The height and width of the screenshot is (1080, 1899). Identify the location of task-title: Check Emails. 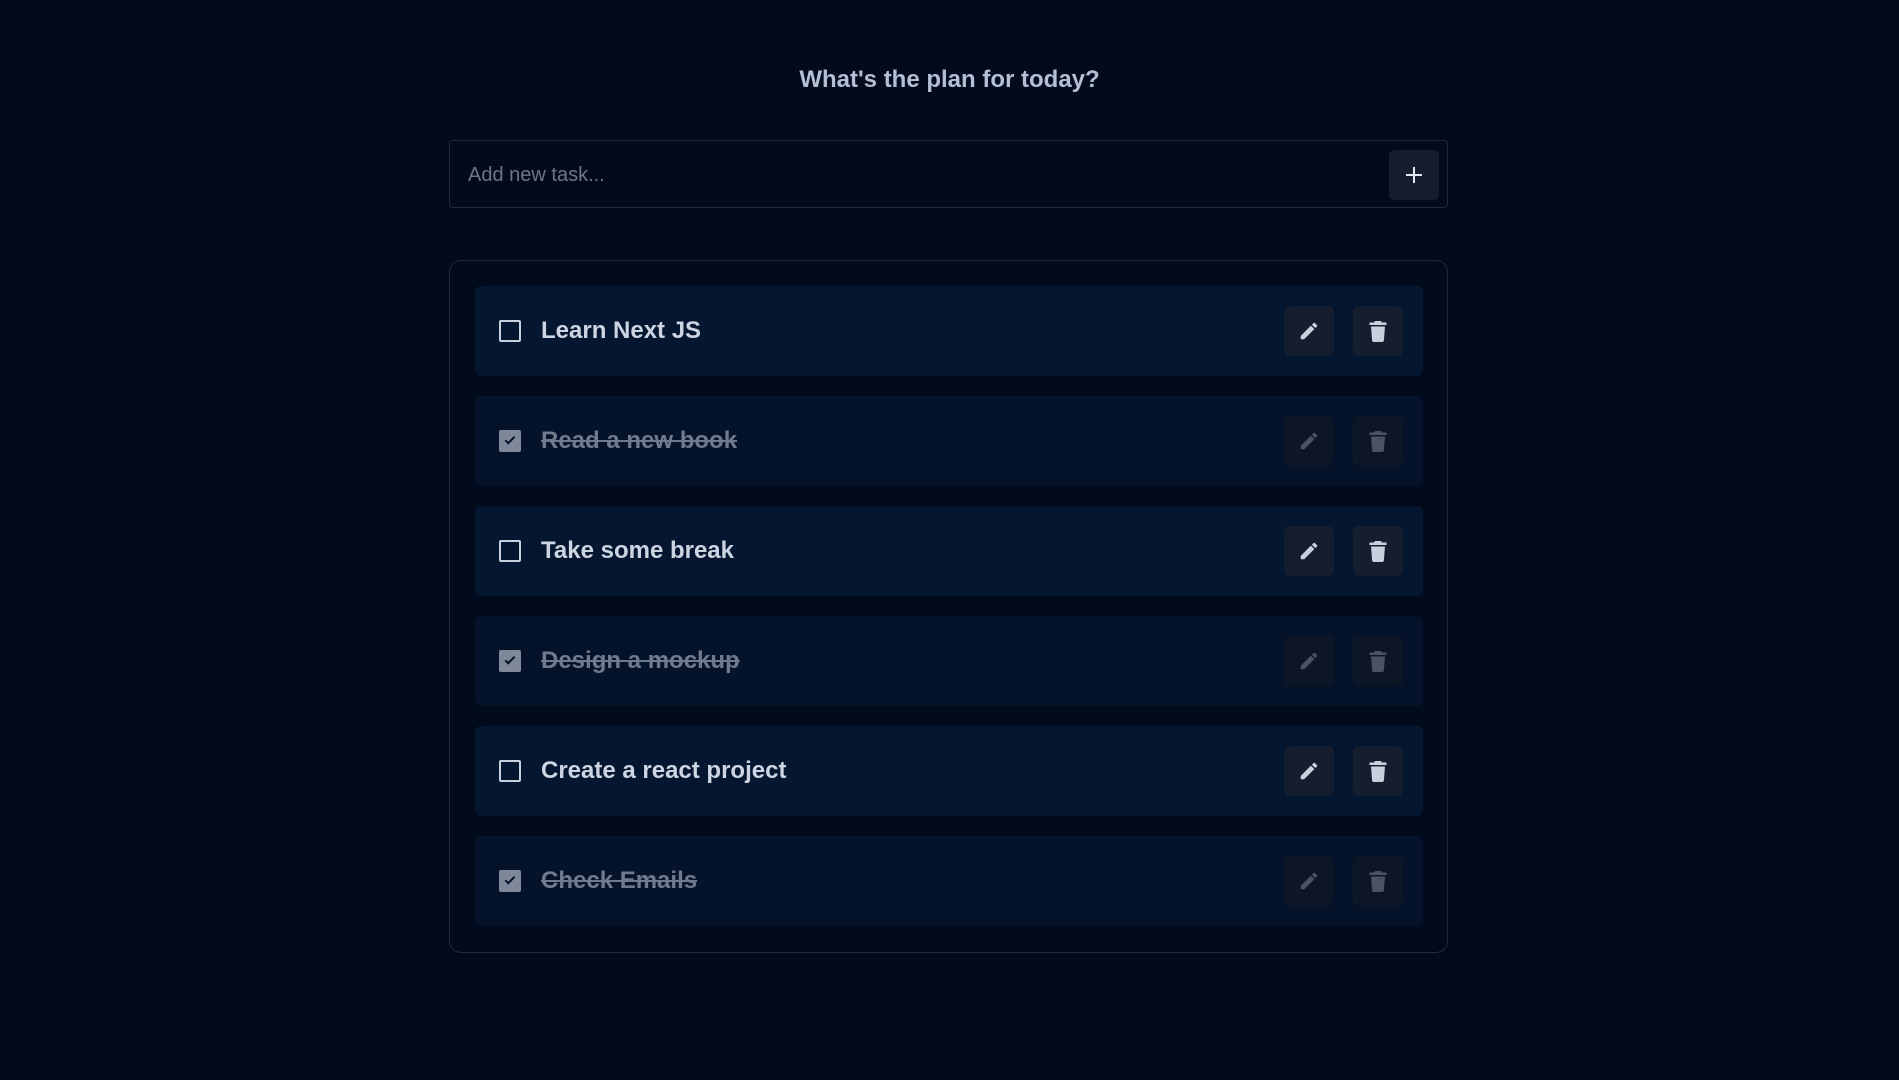
(619, 880).